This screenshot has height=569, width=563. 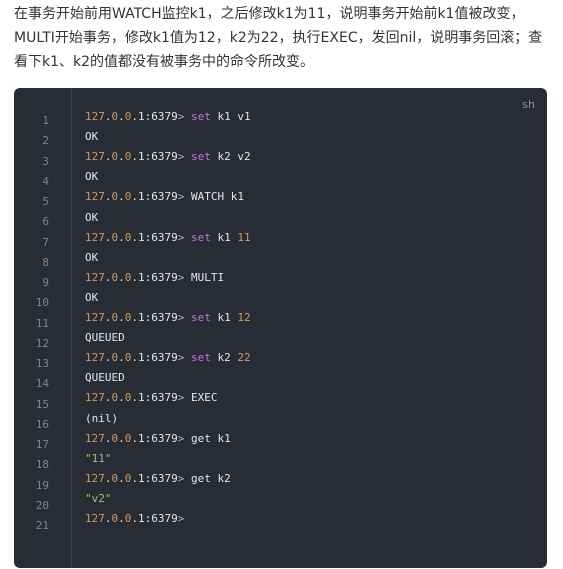 What do you see at coordinates (42, 323) in the screenshot?
I see `line-number: 11` at bounding box center [42, 323].